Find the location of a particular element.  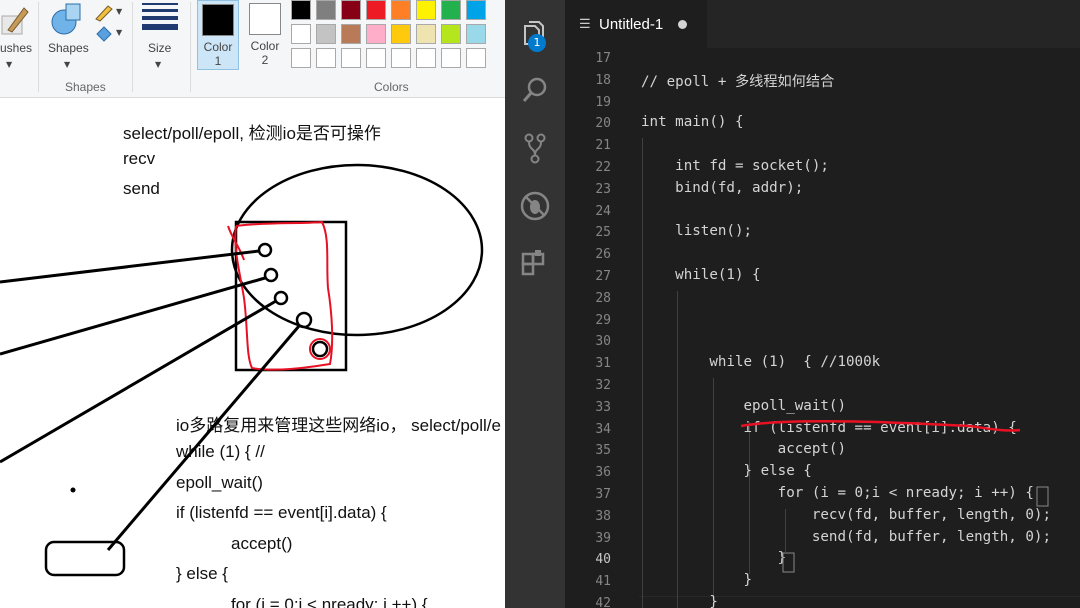

shapes-label: Shapes is located at coordinates (68, 48).